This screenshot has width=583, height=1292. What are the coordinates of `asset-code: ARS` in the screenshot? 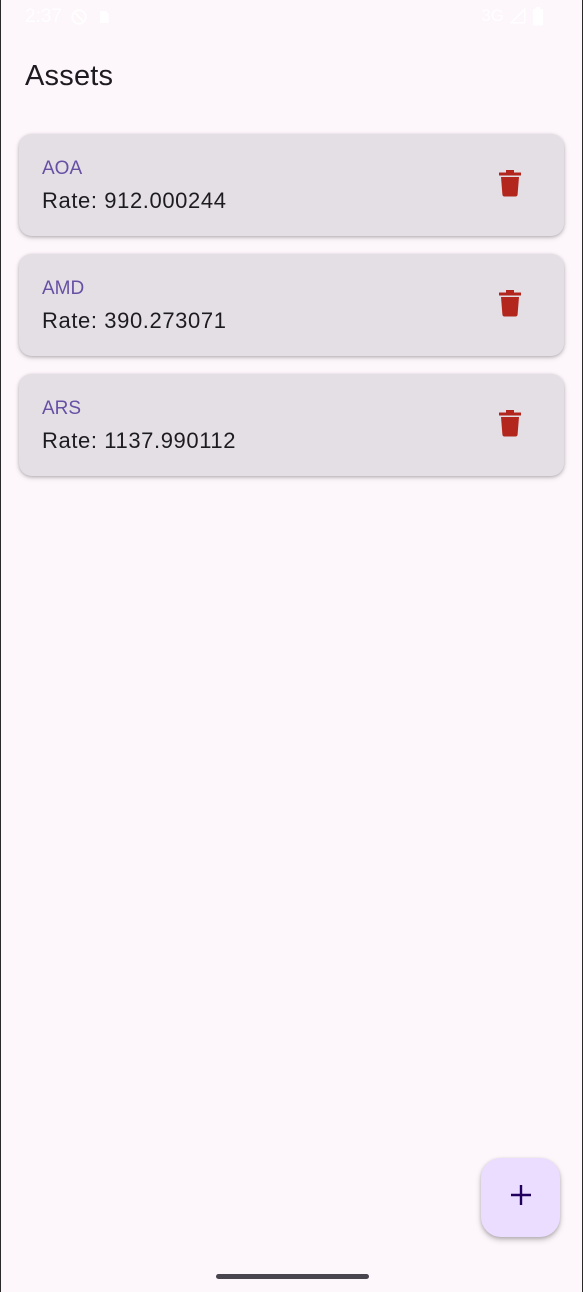 It's located at (62, 408).